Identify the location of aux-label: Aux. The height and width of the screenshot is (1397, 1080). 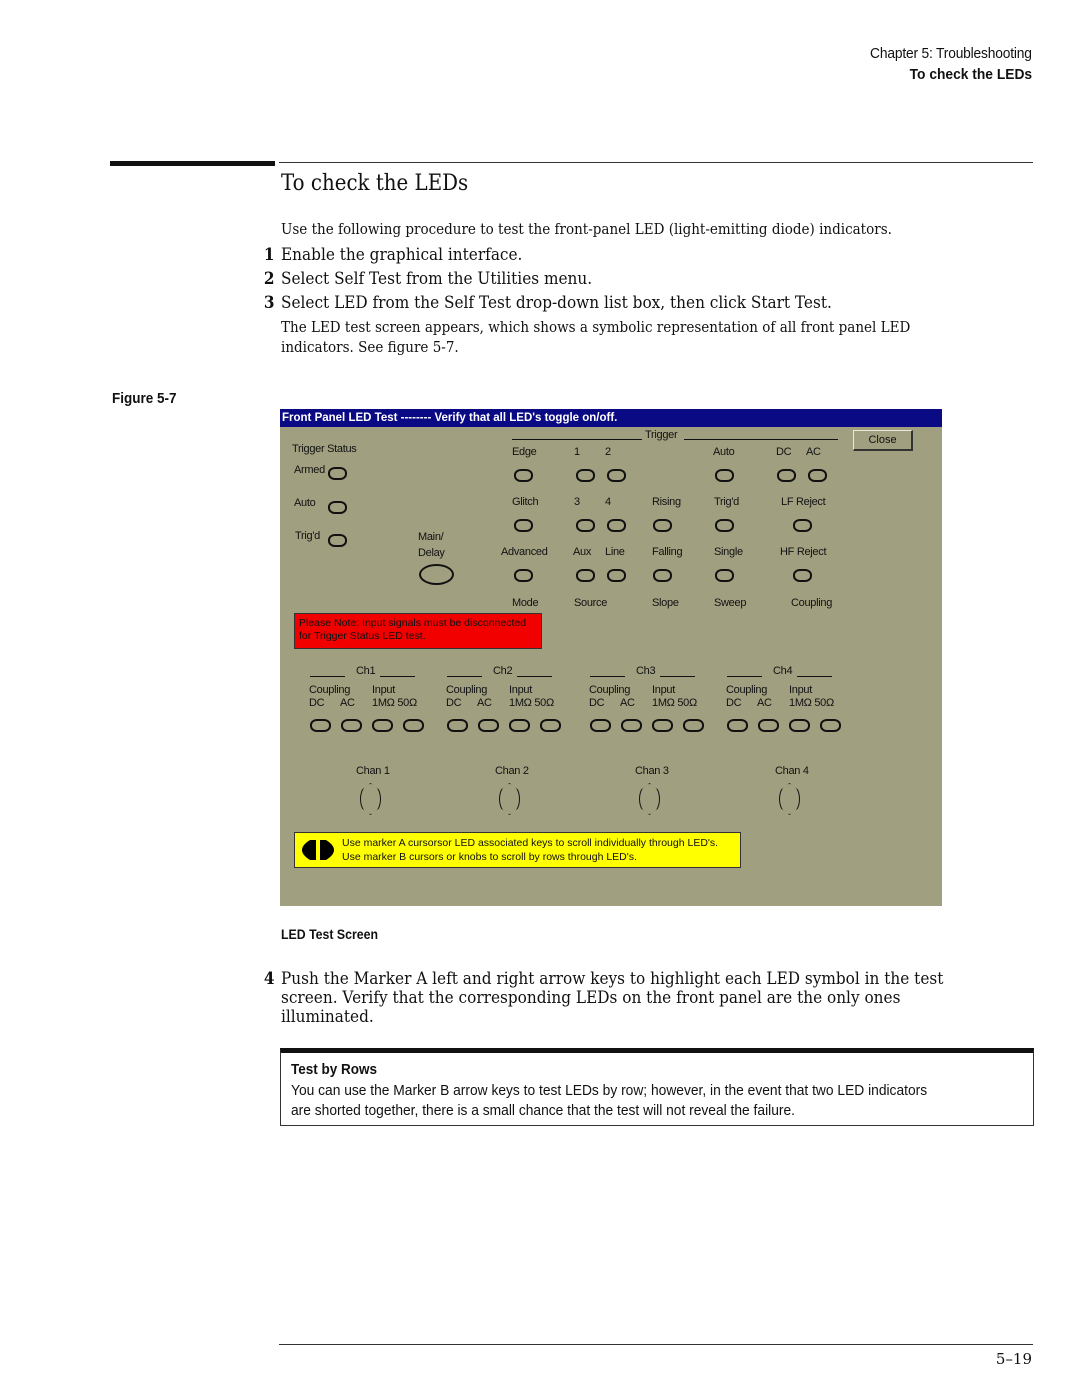
(582, 552).